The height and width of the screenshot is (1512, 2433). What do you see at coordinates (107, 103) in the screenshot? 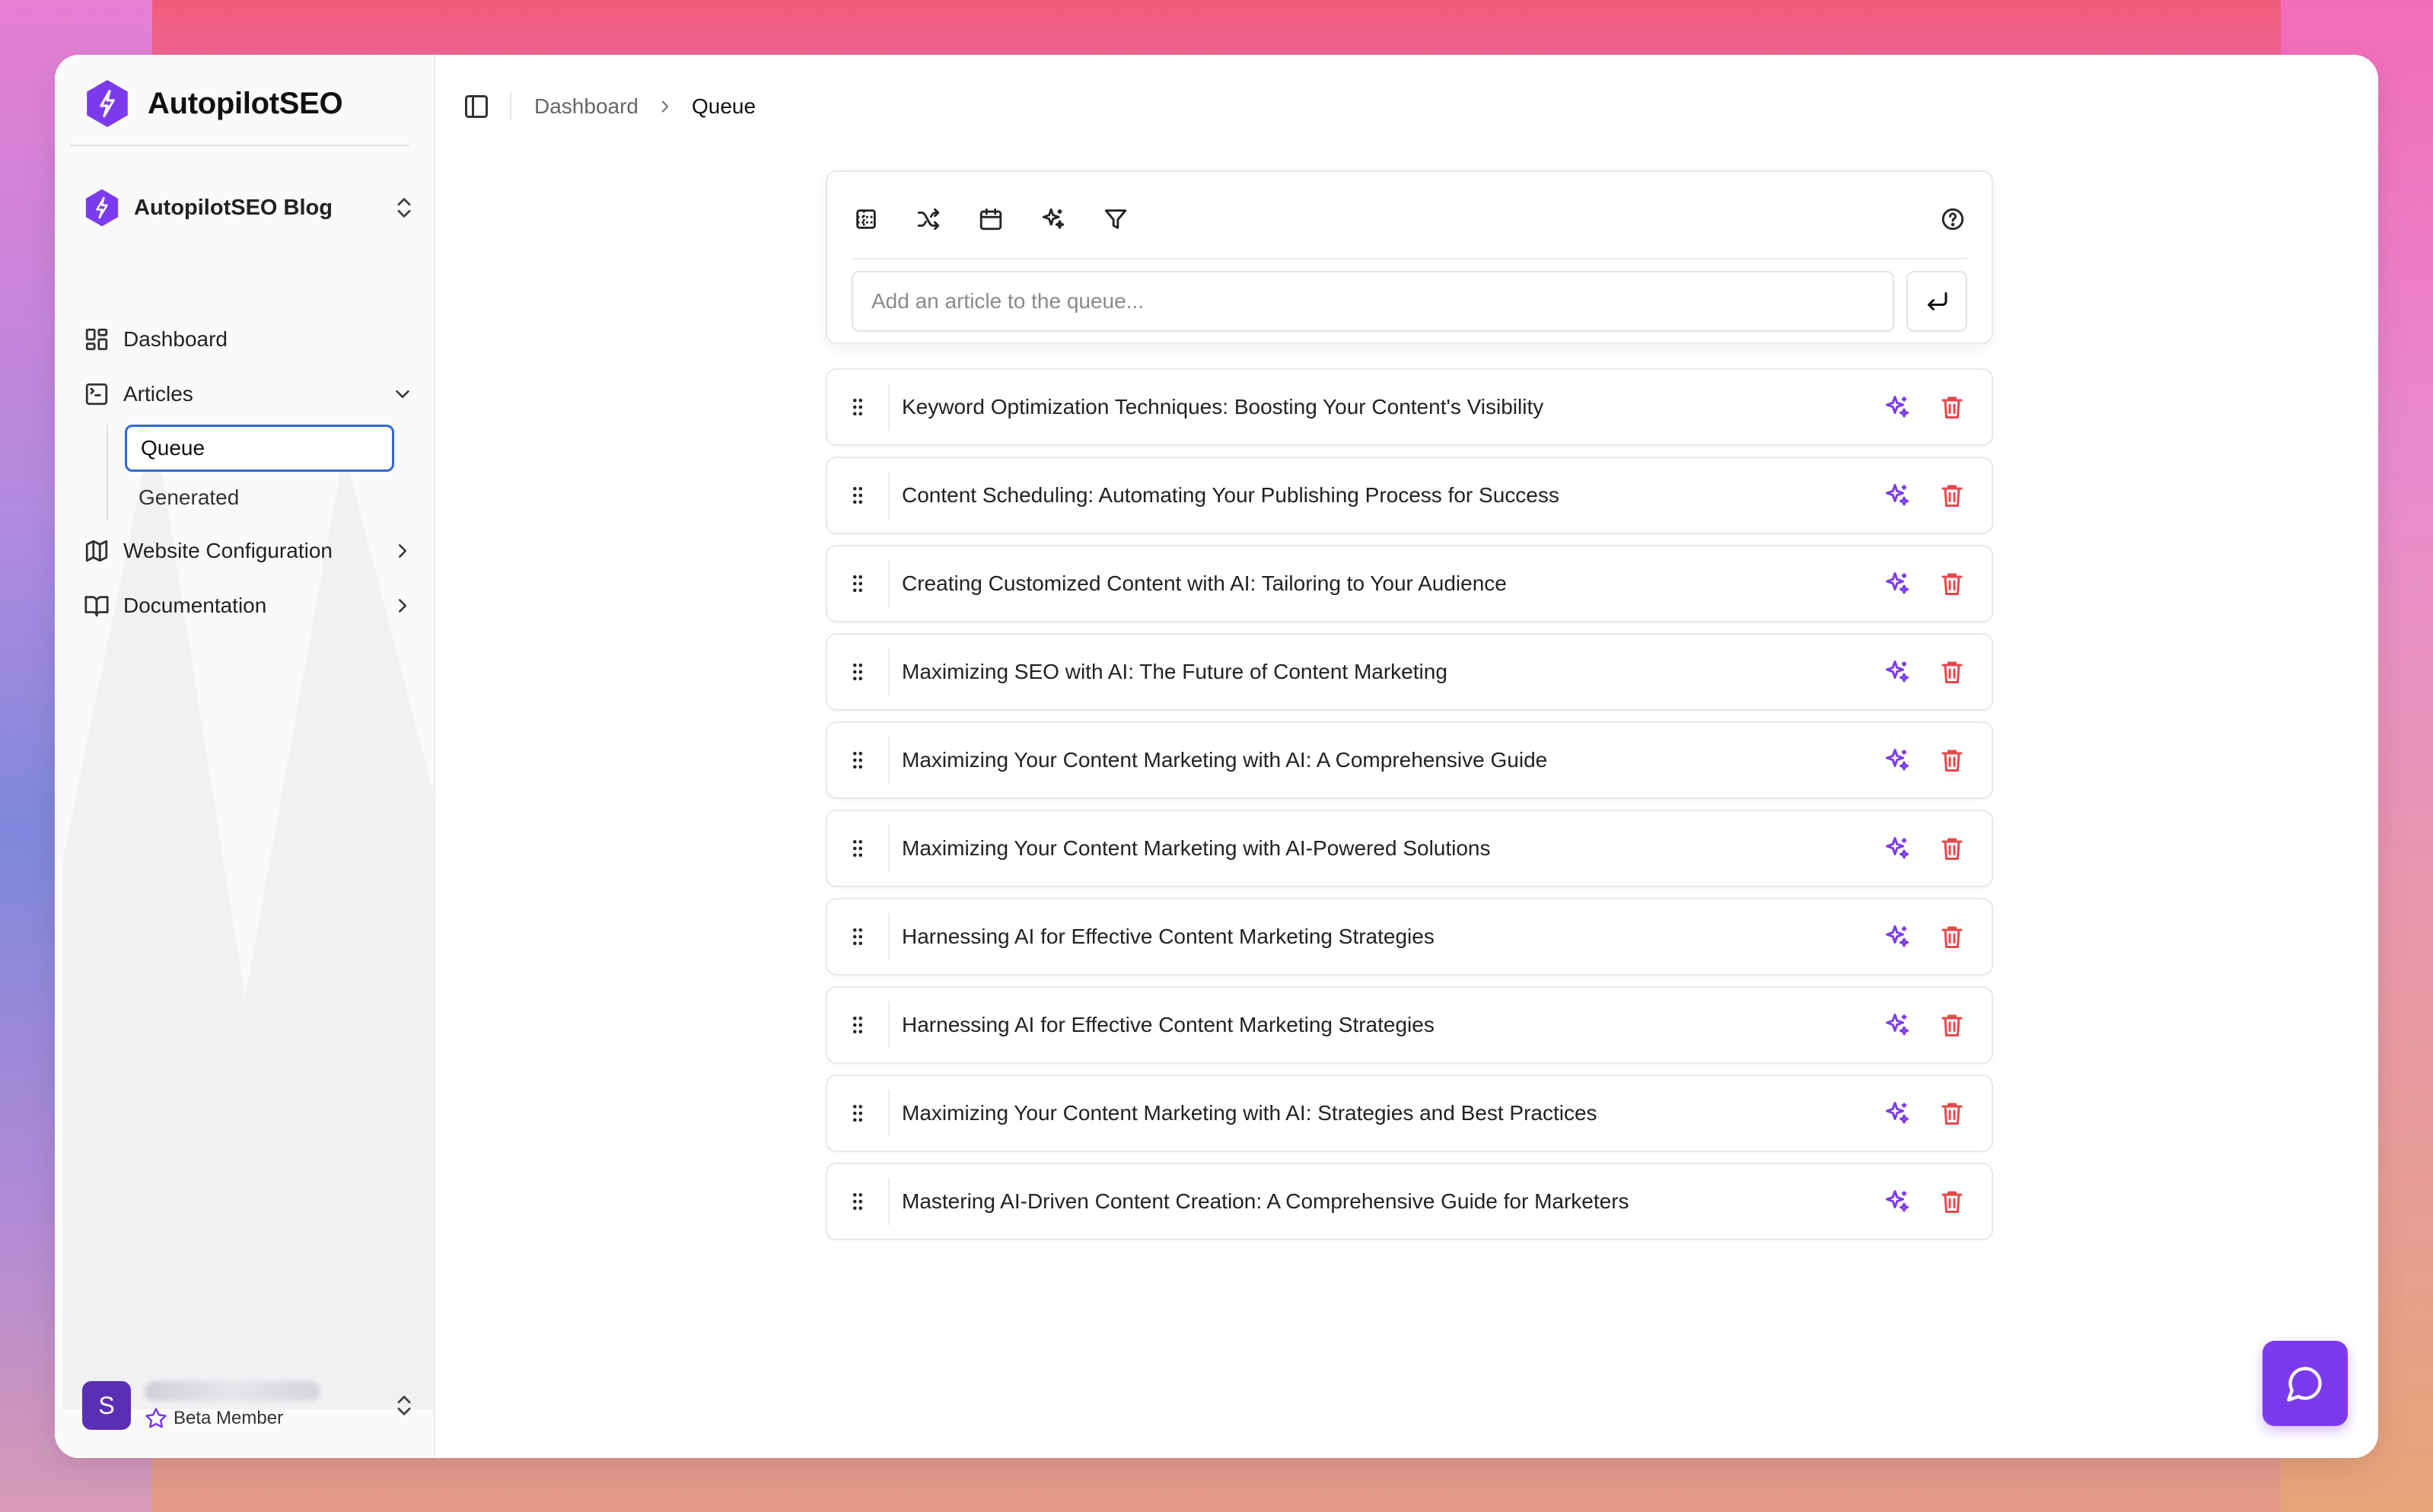
I see `logo-icon` at bounding box center [107, 103].